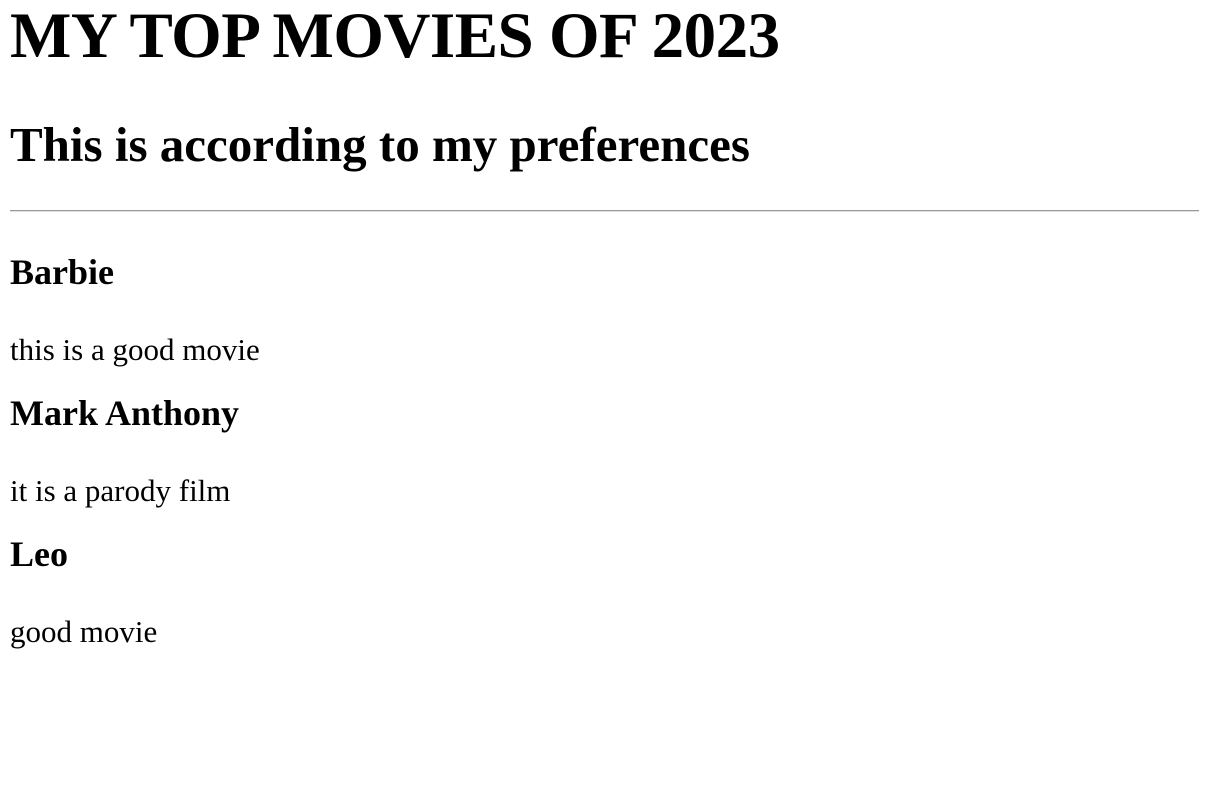 This screenshot has width=1206, height=810. What do you see at coordinates (62, 272) in the screenshot?
I see `movie-title: Barbie` at bounding box center [62, 272].